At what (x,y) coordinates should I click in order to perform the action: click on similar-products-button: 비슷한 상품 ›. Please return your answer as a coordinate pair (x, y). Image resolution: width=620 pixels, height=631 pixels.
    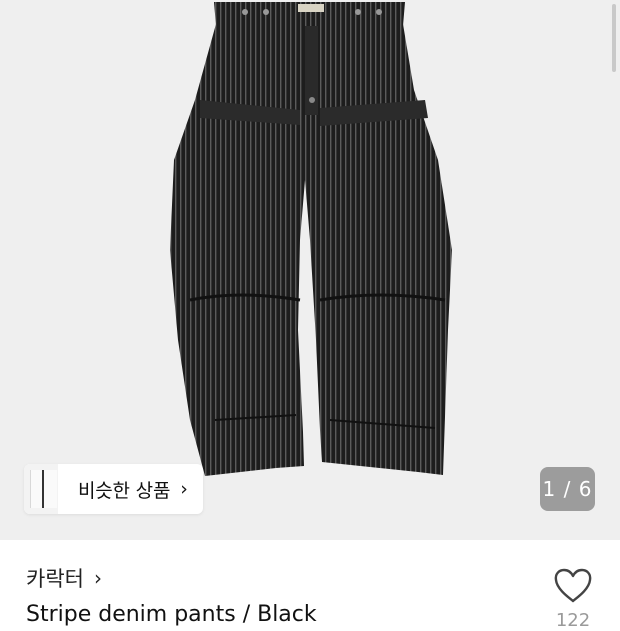
    Looking at the image, I should click on (113, 489).